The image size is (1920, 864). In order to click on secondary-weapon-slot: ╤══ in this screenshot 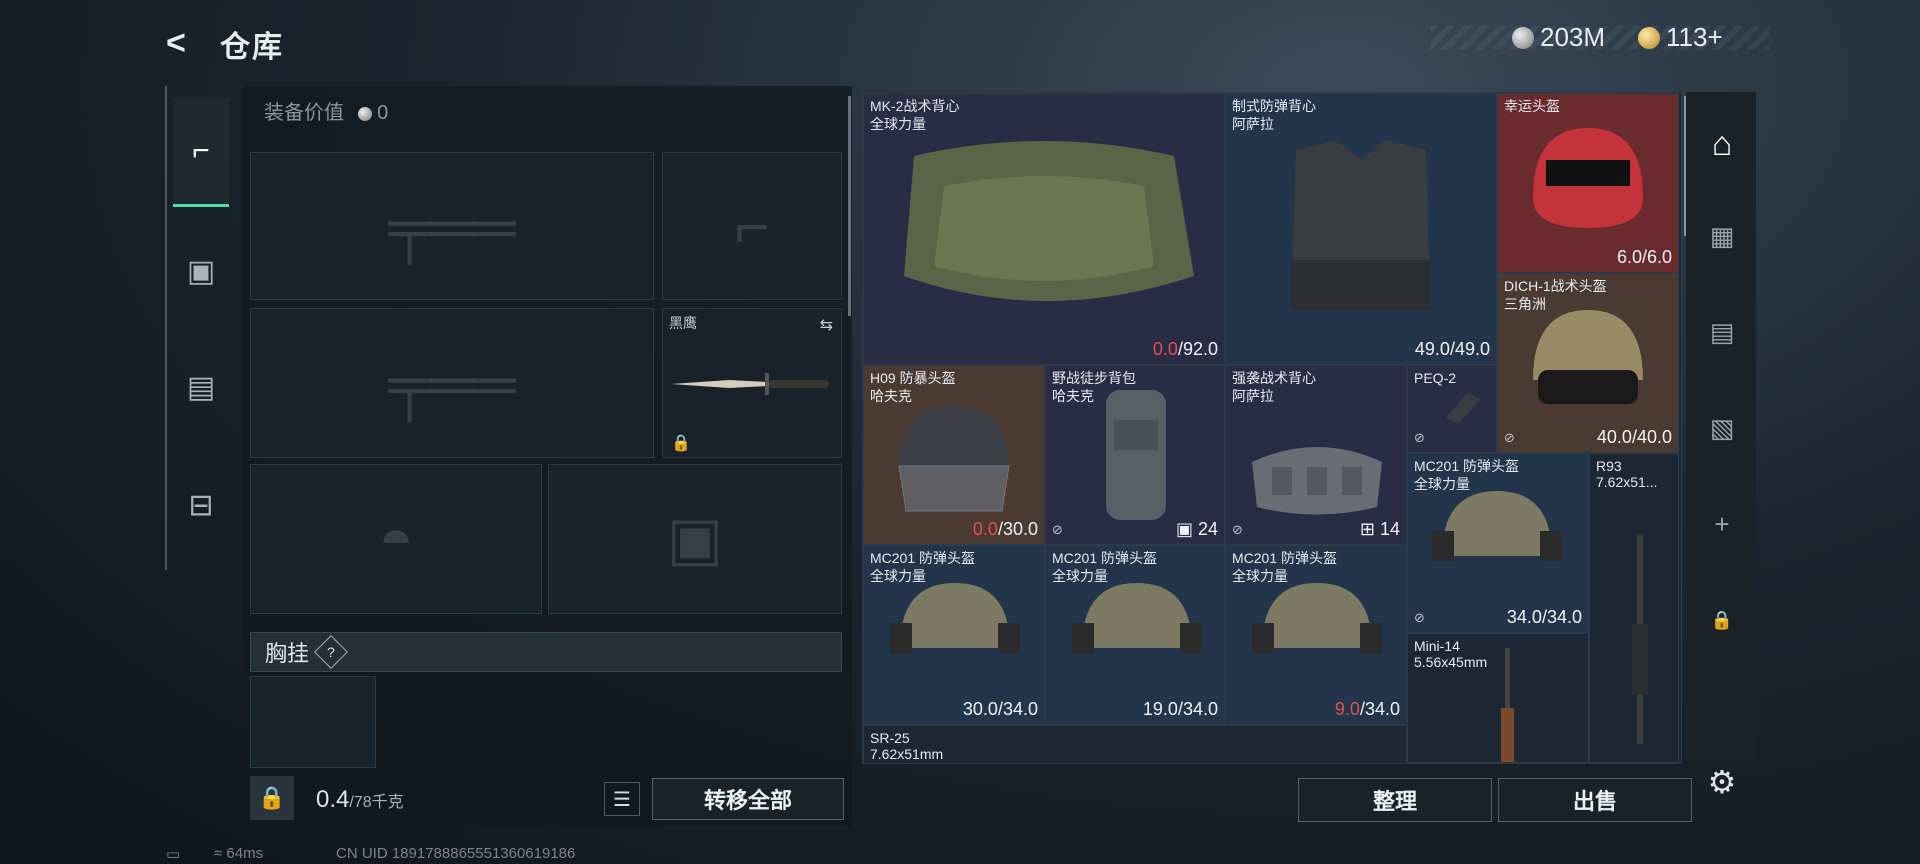, I will do `click(452, 383)`.